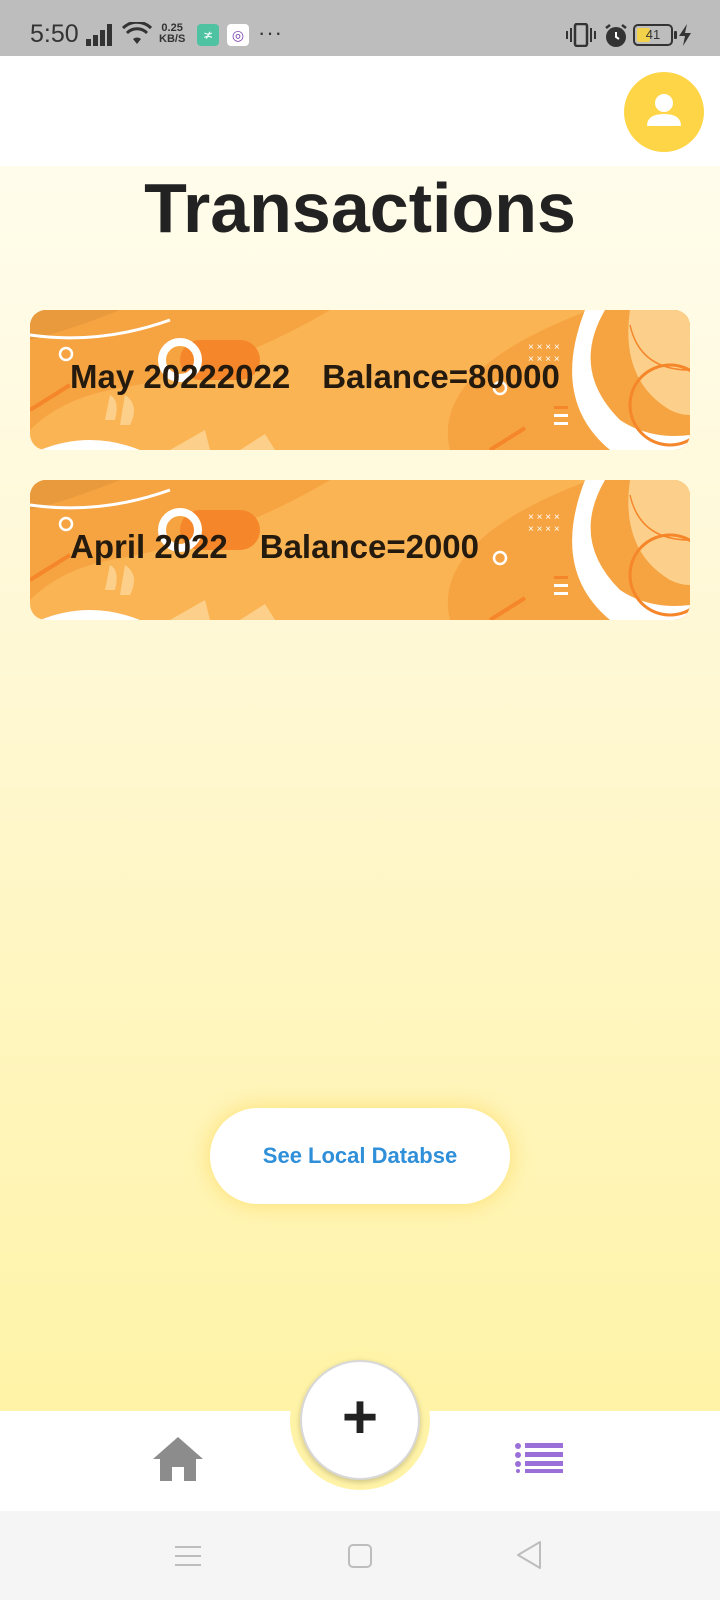 The height and width of the screenshot is (1600, 720). What do you see at coordinates (270, 32) in the screenshot?
I see `more-icon: ···` at bounding box center [270, 32].